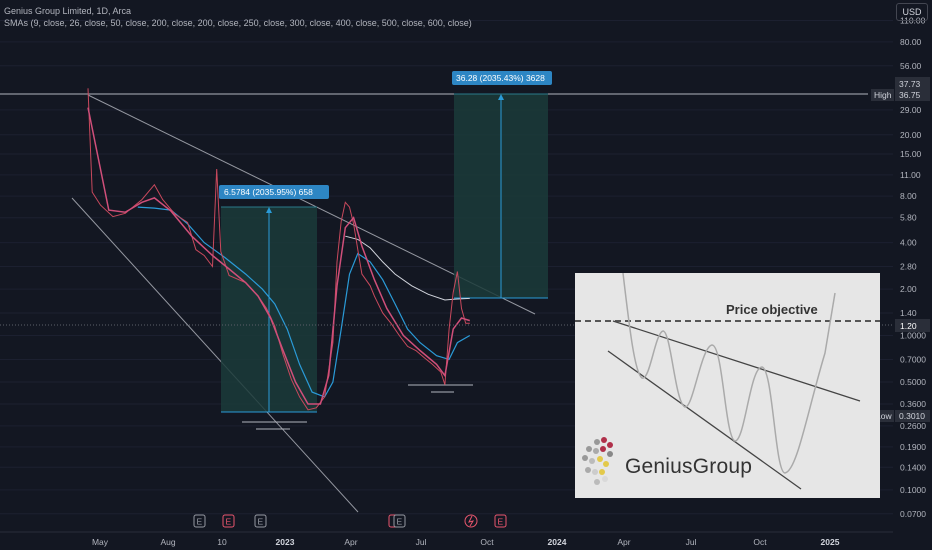  I want to click on x-tick-8: Apr, so click(623, 542).